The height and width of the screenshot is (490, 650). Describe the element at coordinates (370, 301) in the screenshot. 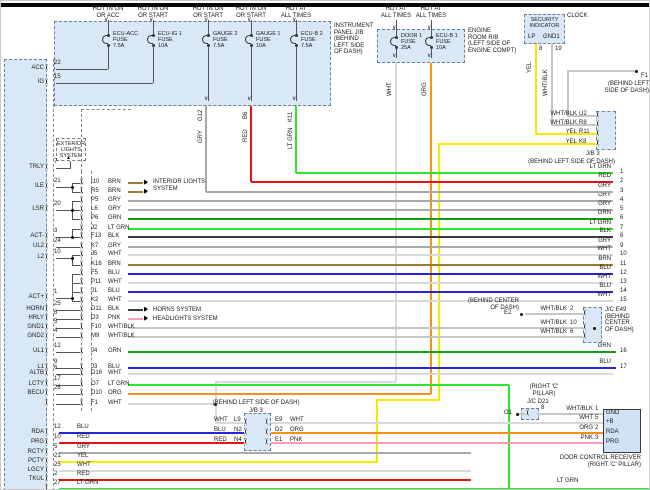

I see `wire-row-K2` at that location.